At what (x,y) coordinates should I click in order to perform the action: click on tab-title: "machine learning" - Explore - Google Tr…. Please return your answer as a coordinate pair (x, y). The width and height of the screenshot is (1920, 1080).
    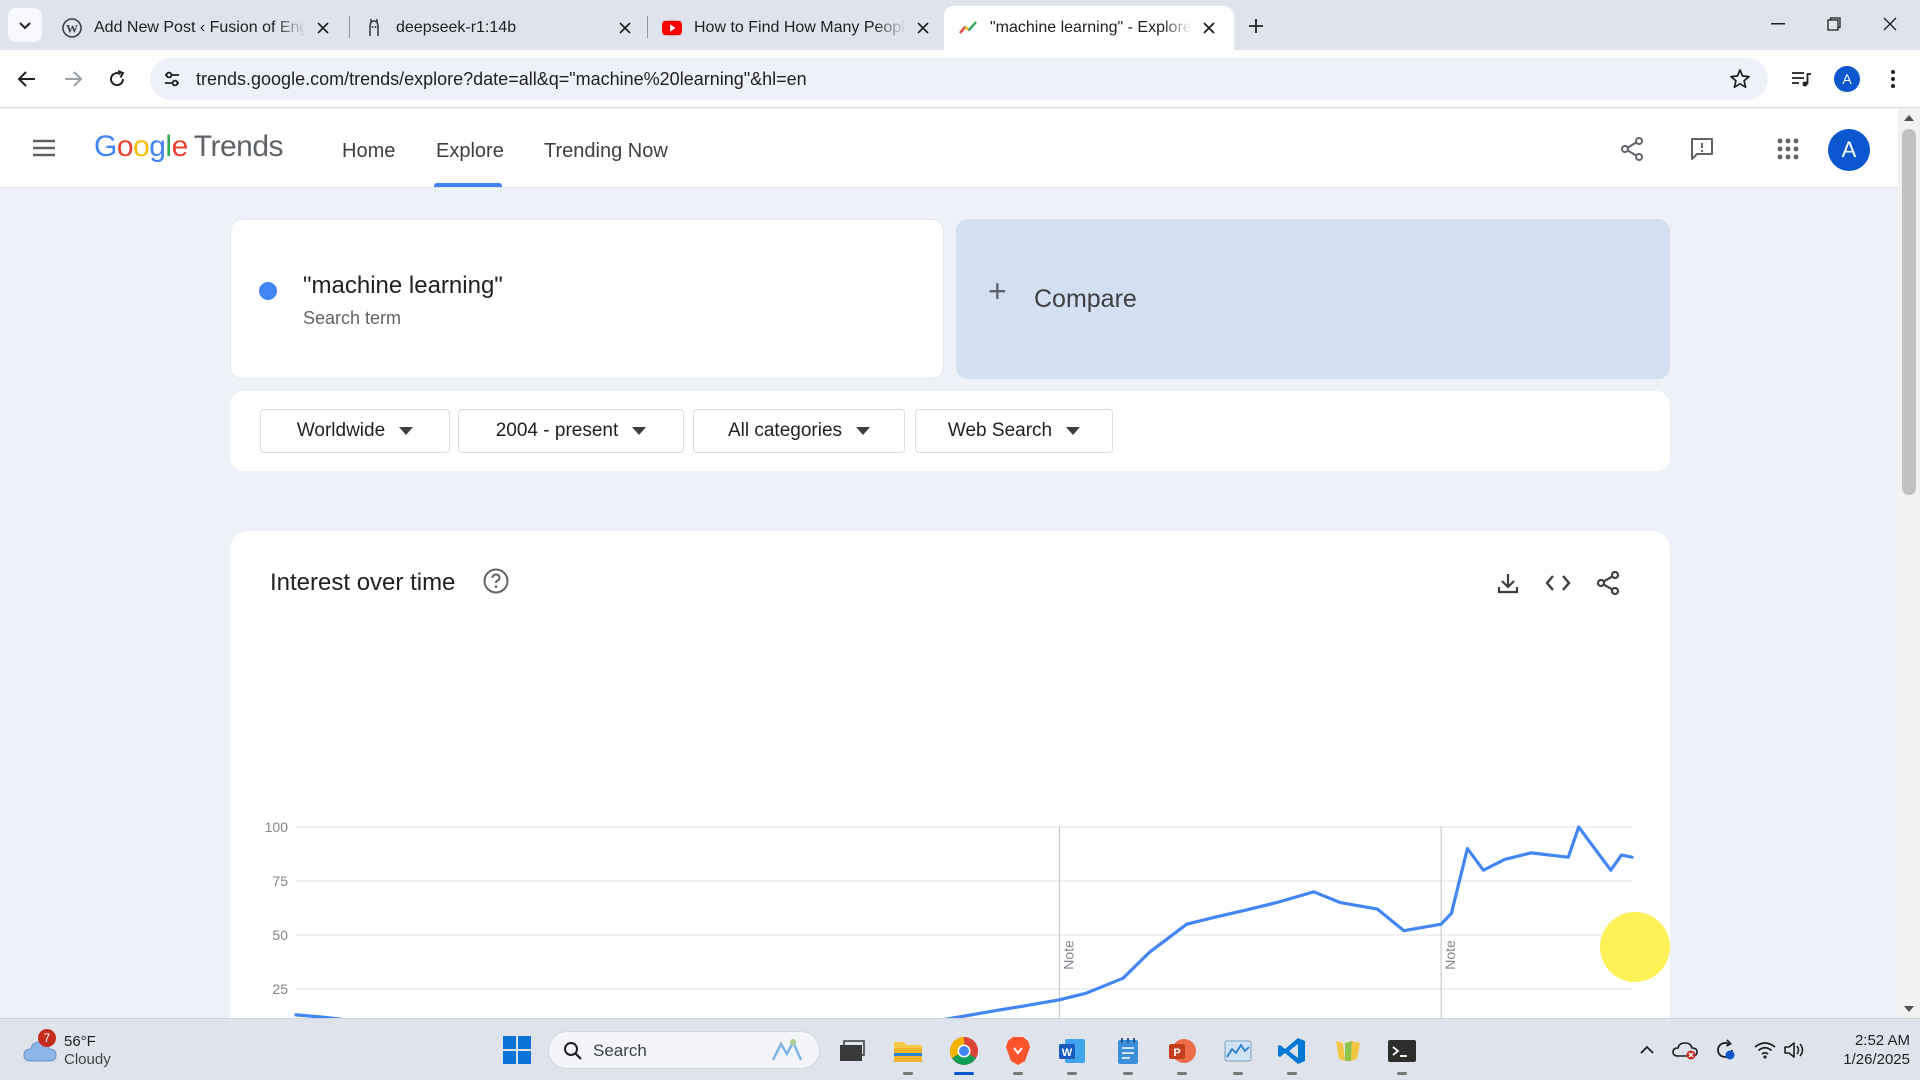
    Looking at the image, I should click on (1091, 27).